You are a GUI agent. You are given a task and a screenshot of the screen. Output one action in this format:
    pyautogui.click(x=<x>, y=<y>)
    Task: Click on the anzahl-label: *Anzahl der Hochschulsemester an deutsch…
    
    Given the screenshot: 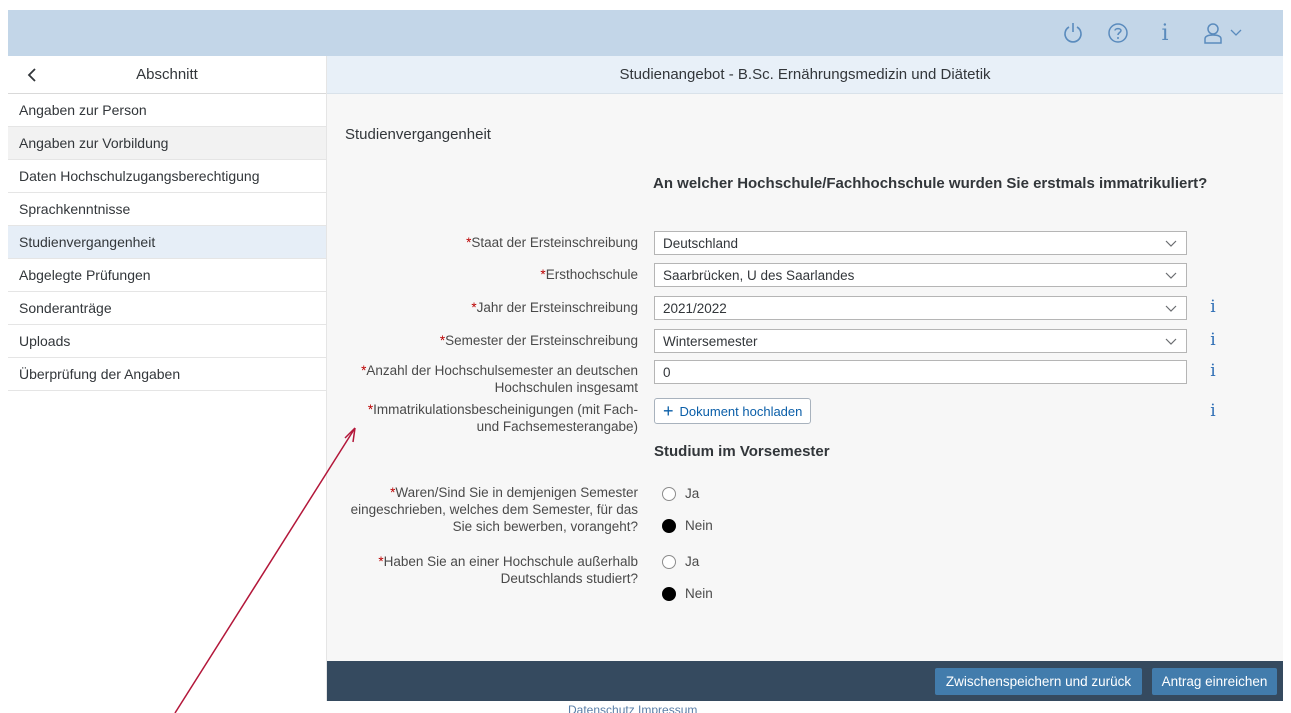 What is the action you would take?
    pyautogui.click(x=499, y=379)
    